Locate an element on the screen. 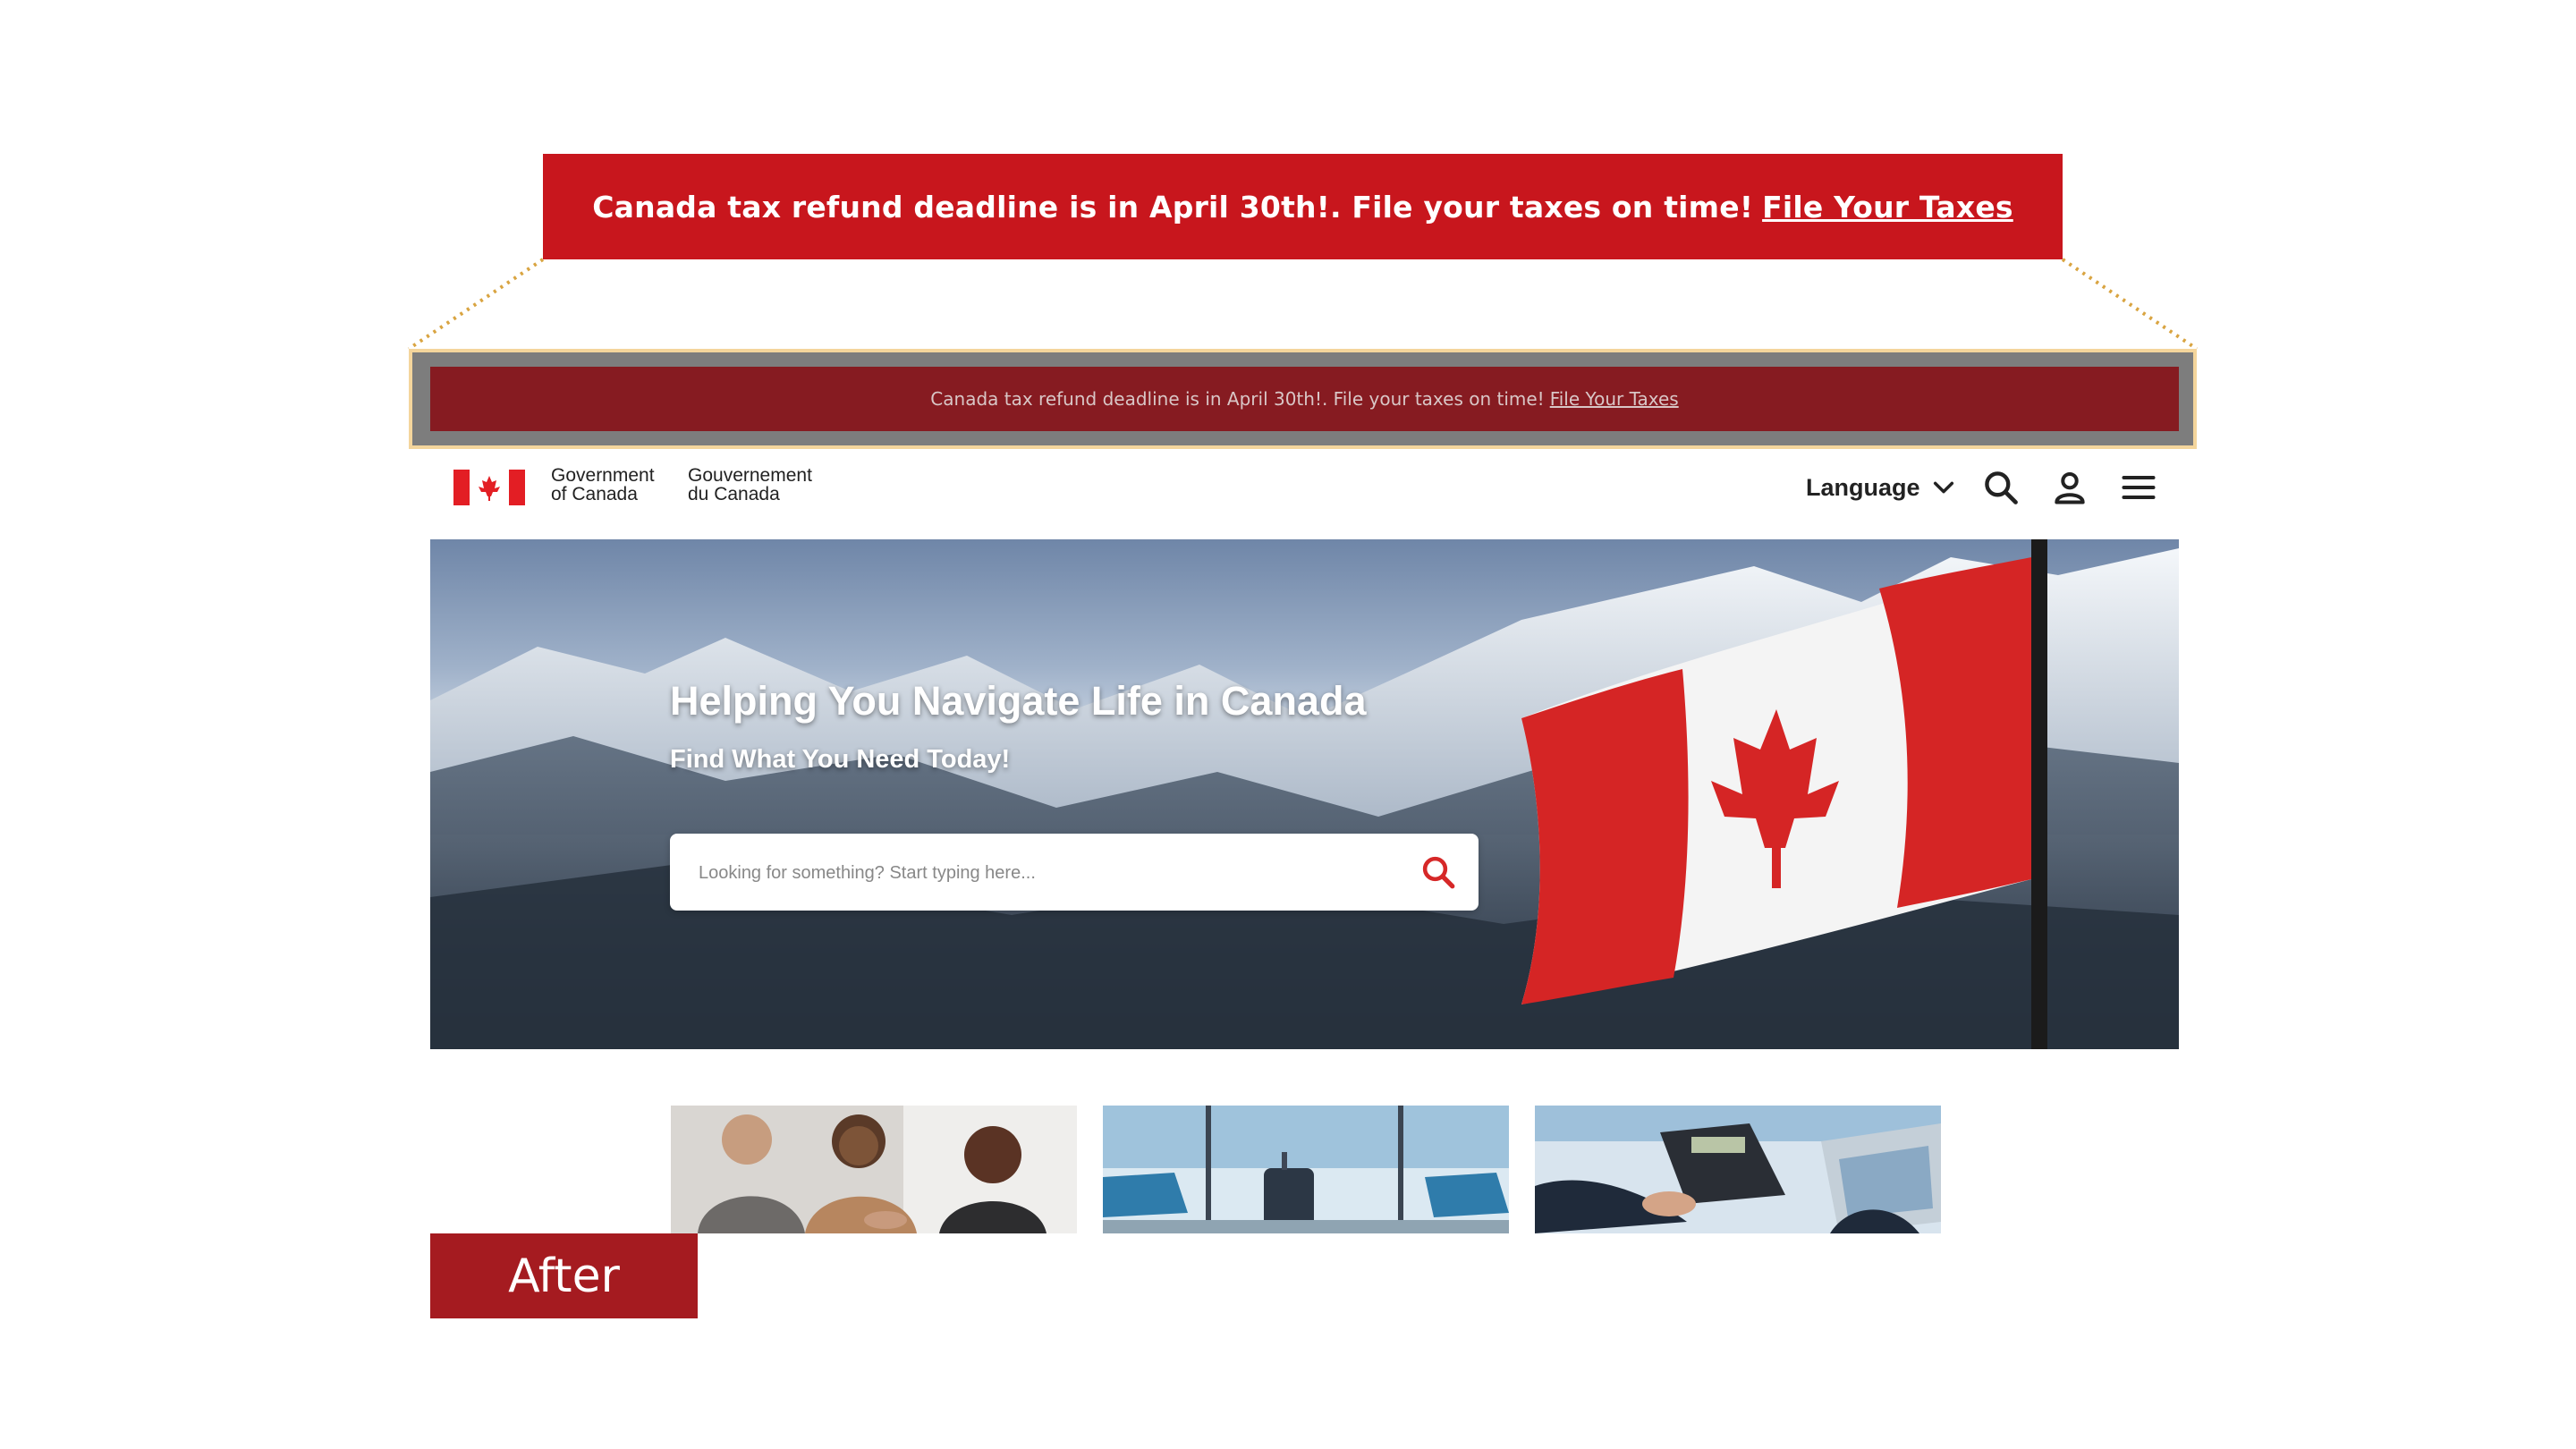 This screenshot has width=2576, height=1449. alert-file-taxes-link: File Your Taxes is located at coordinates (1614, 399).